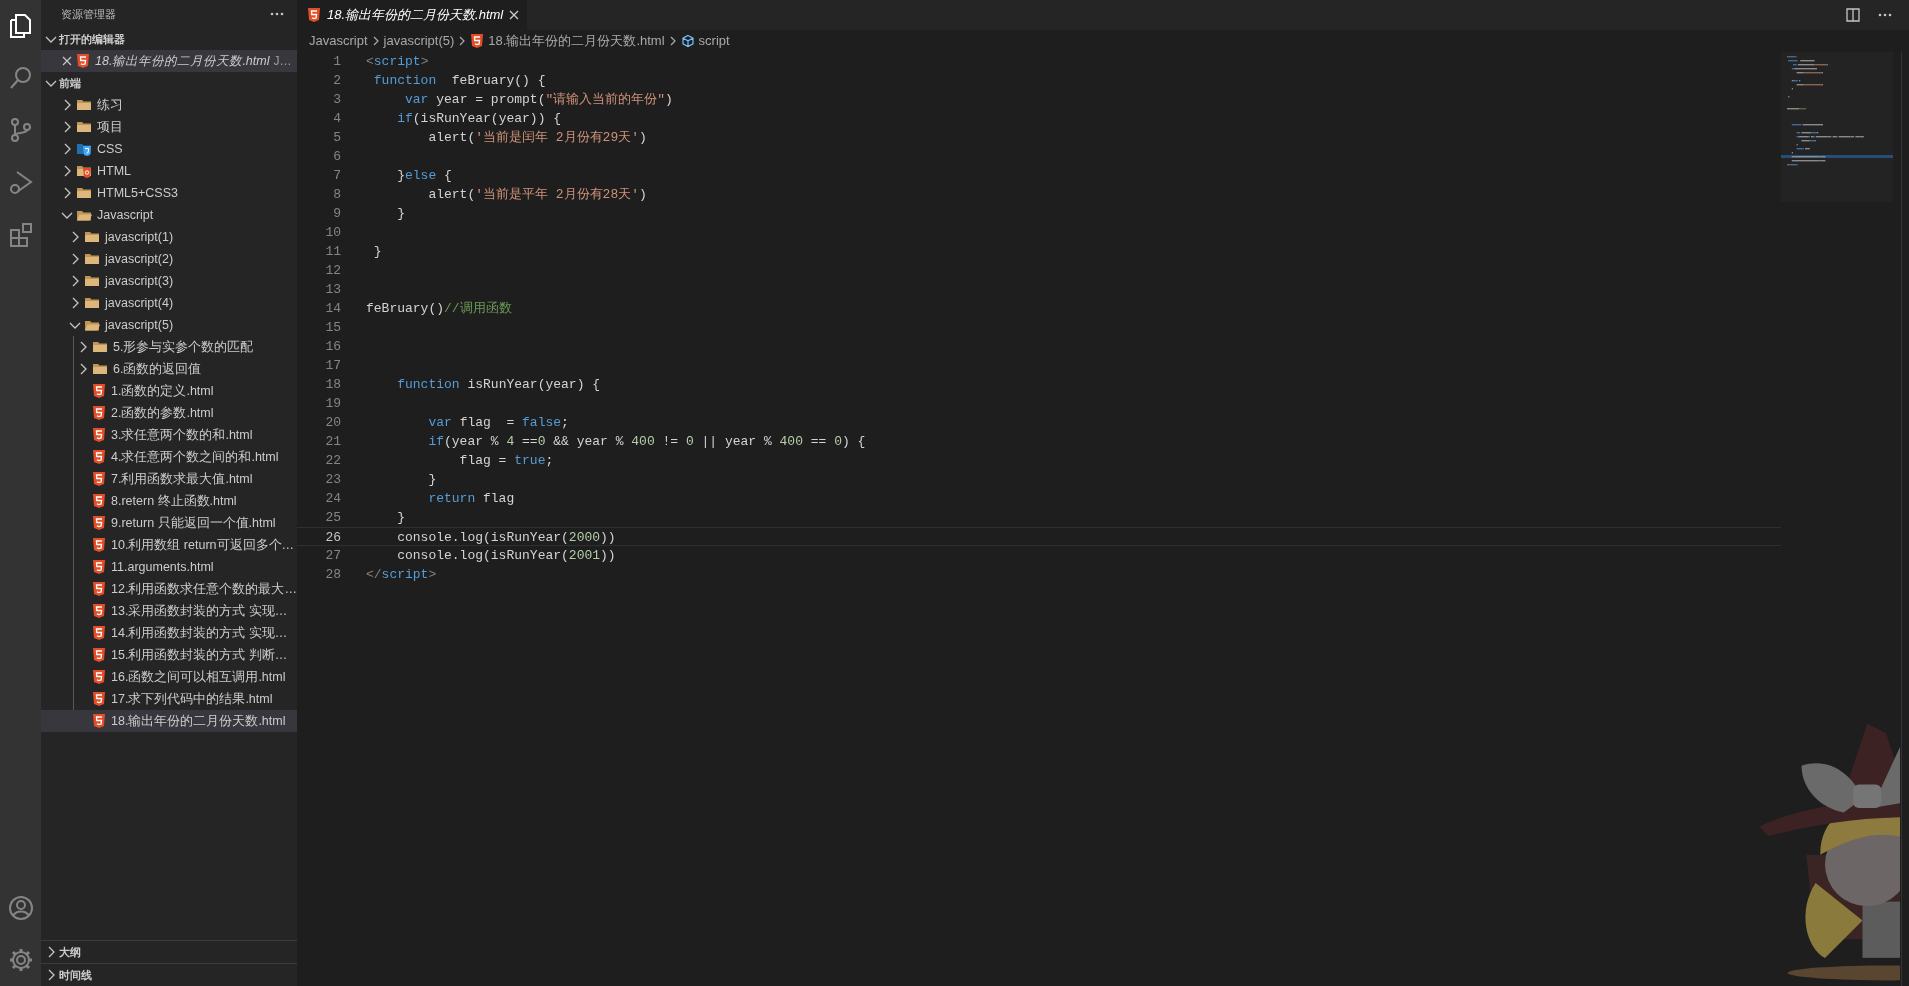  Describe the element at coordinates (169, 369) in the screenshot. I see `folder-item: 6.函数的返回值` at that location.